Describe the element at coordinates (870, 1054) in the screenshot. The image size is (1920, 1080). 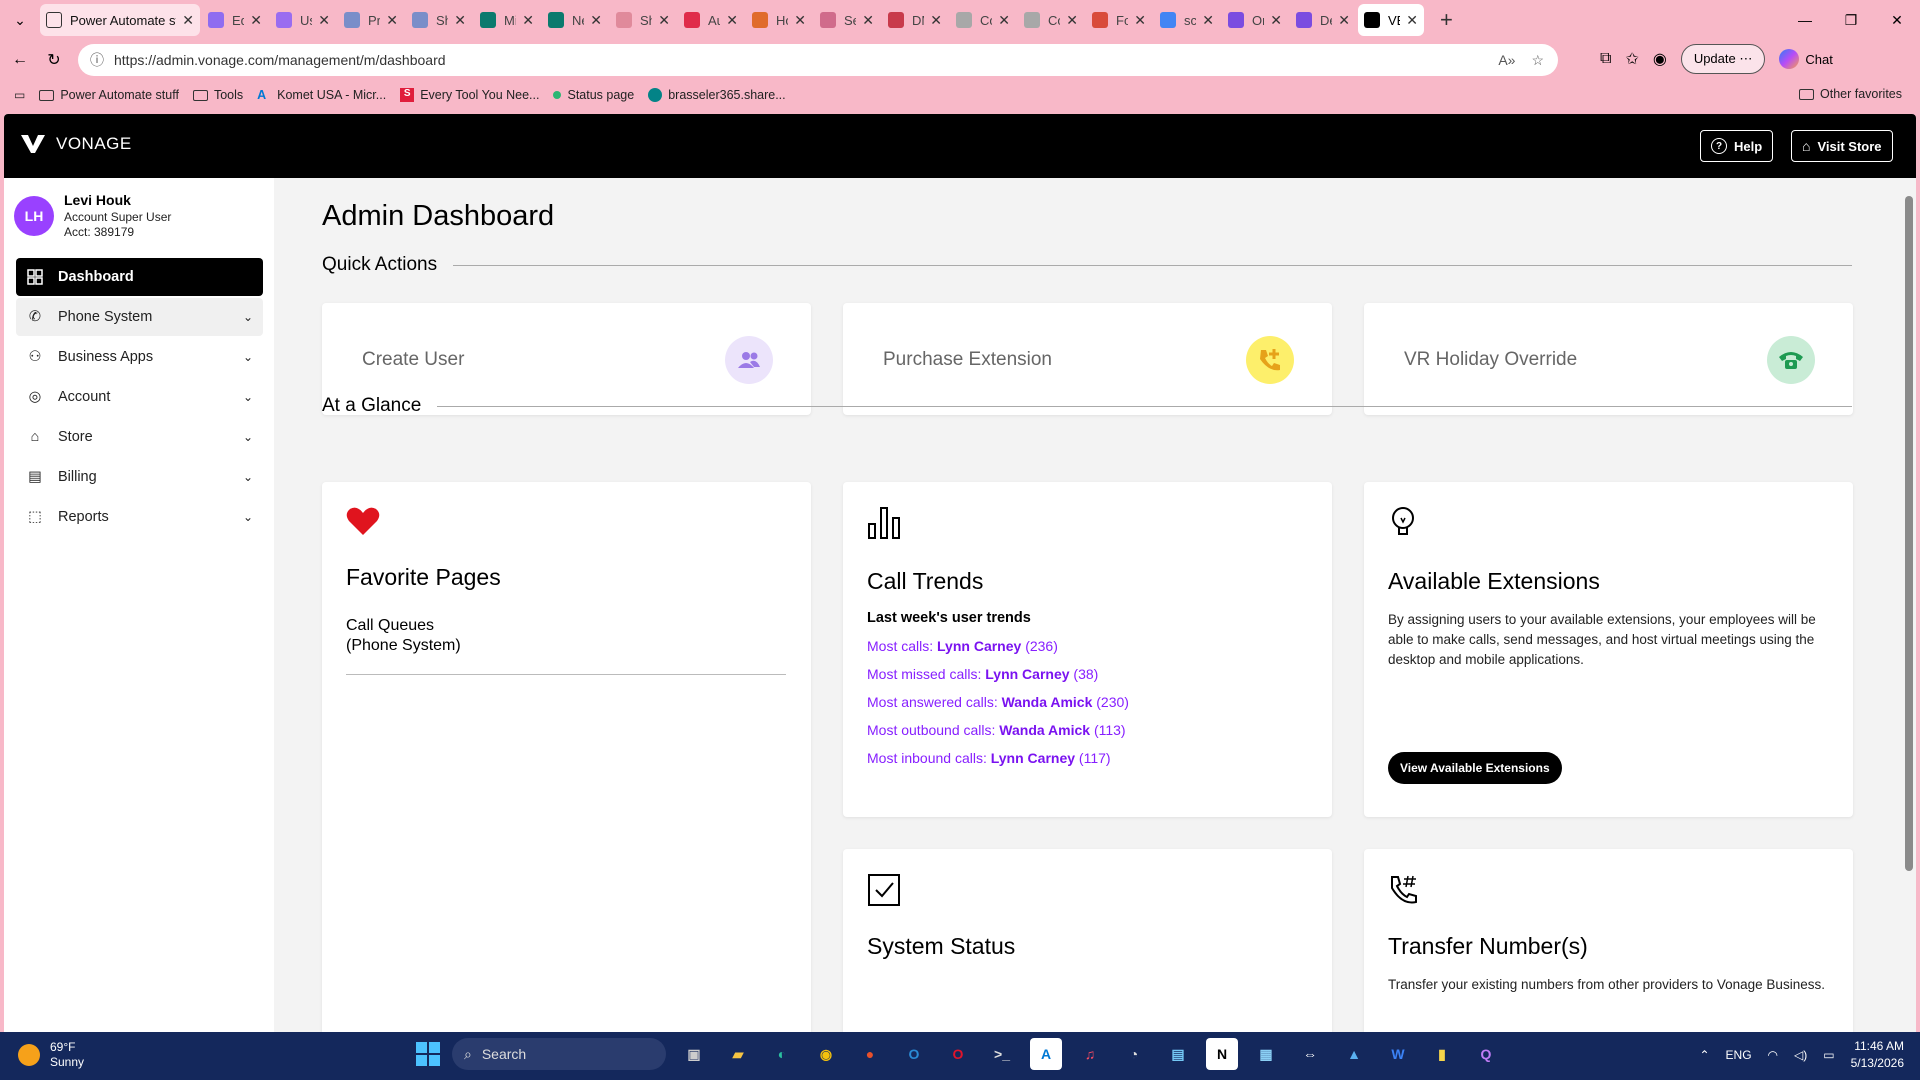
I see `app-red-icon: ●` at that location.